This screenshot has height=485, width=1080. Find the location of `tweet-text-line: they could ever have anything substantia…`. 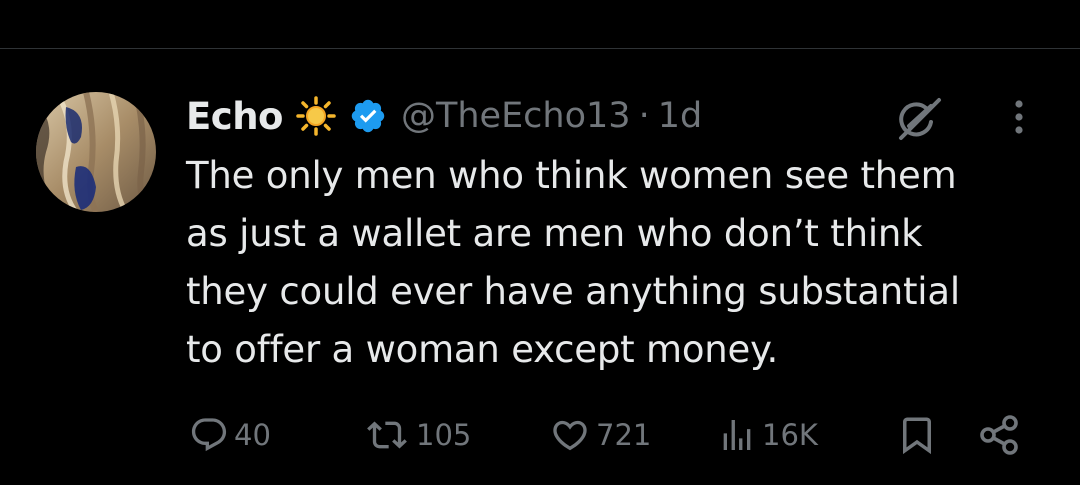

tweet-text-line: they could ever have anything substantia… is located at coordinates (573, 291).